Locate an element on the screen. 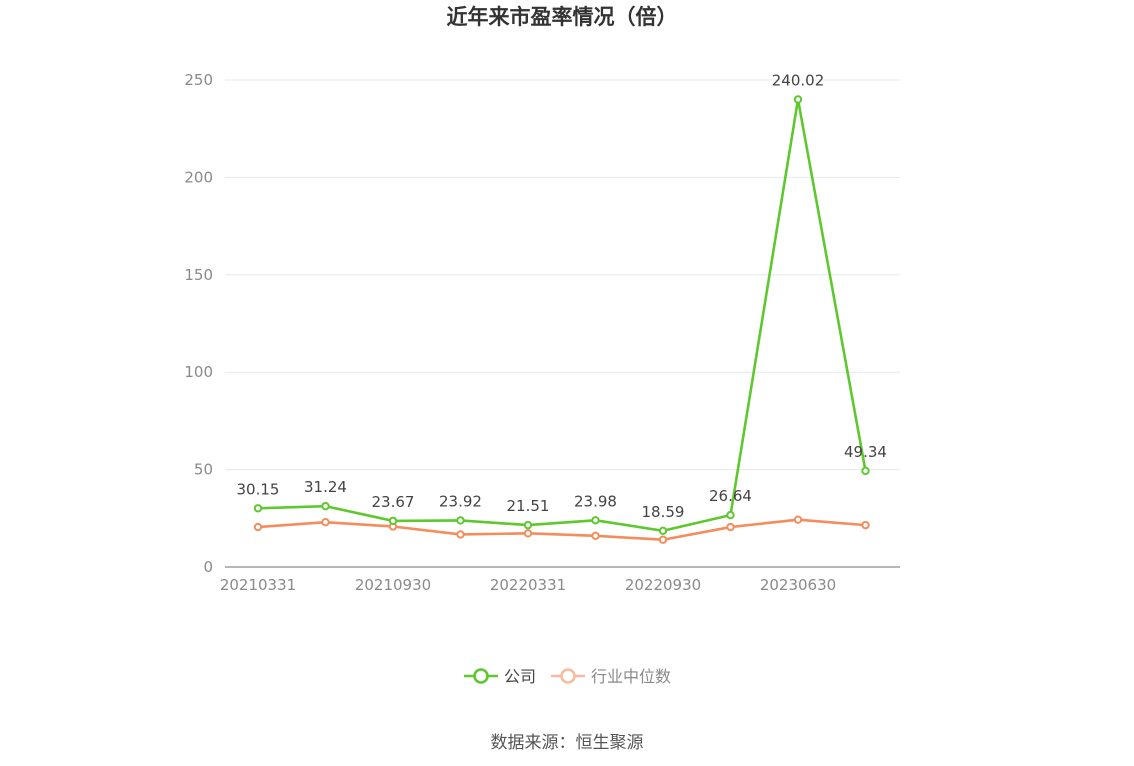  y-tick-label: 100 is located at coordinates (198, 372).